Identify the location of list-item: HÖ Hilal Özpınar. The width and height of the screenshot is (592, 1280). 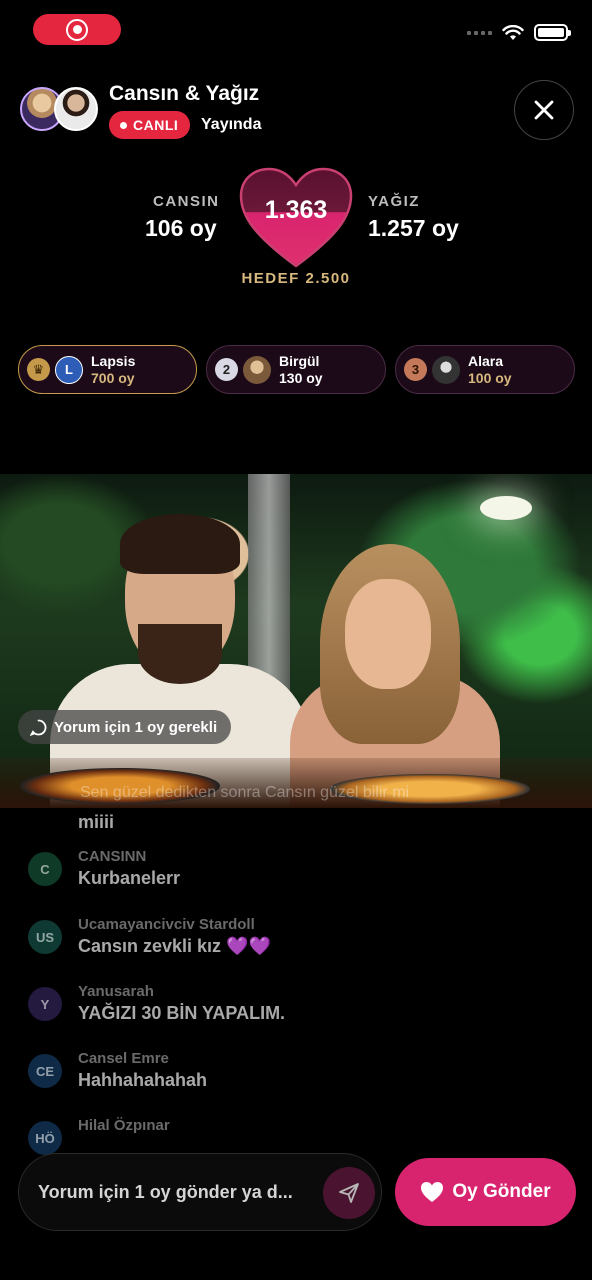
(99, 1136).